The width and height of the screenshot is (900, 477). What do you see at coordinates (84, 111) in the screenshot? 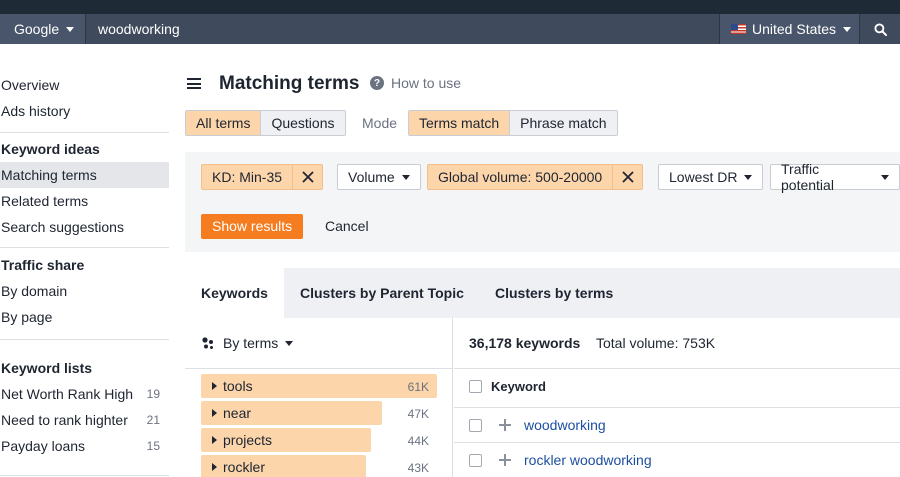
I see `sidebar-item-ads-history: Ads history` at bounding box center [84, 111].